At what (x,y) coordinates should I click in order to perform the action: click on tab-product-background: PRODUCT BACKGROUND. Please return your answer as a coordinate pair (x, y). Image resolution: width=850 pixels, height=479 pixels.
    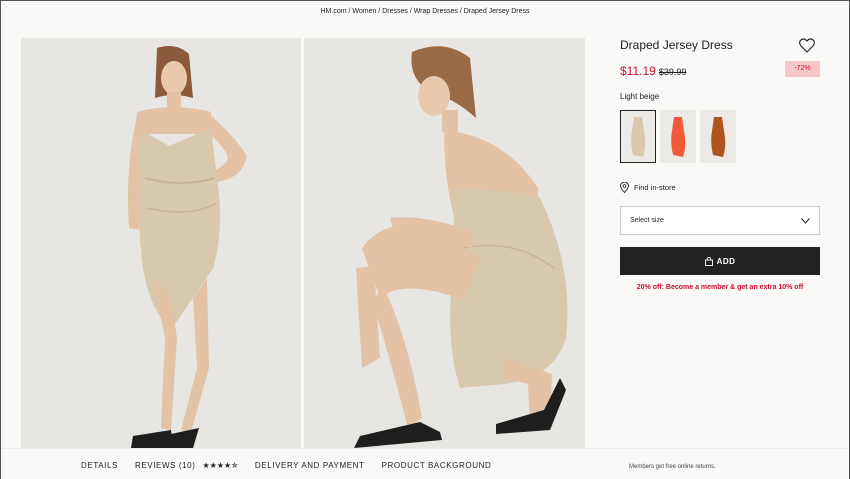
    Looking at the image, I should click on (437, 465).